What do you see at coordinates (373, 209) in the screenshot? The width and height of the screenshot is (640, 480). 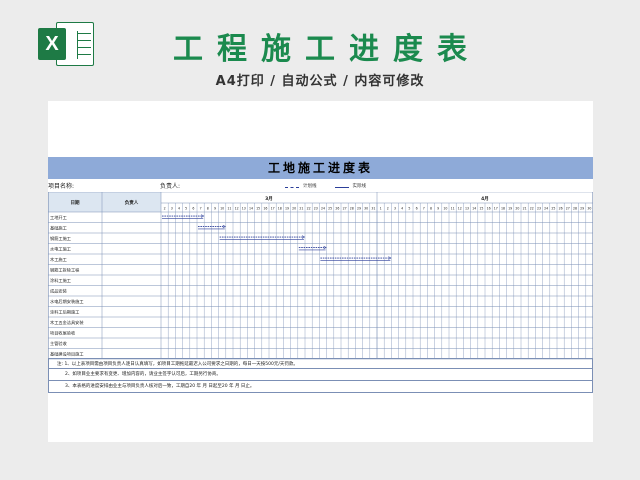 I see `day-label-29: 31` at bounding box center [373, 209].